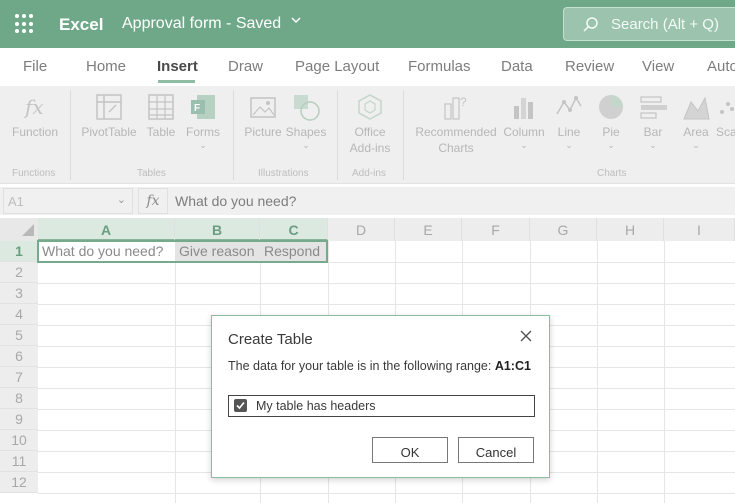  What do you see at coordinates (456, 132) in the screenshot?
I see `recommended-label-1: Recommended` at bounding box center [456, 132].